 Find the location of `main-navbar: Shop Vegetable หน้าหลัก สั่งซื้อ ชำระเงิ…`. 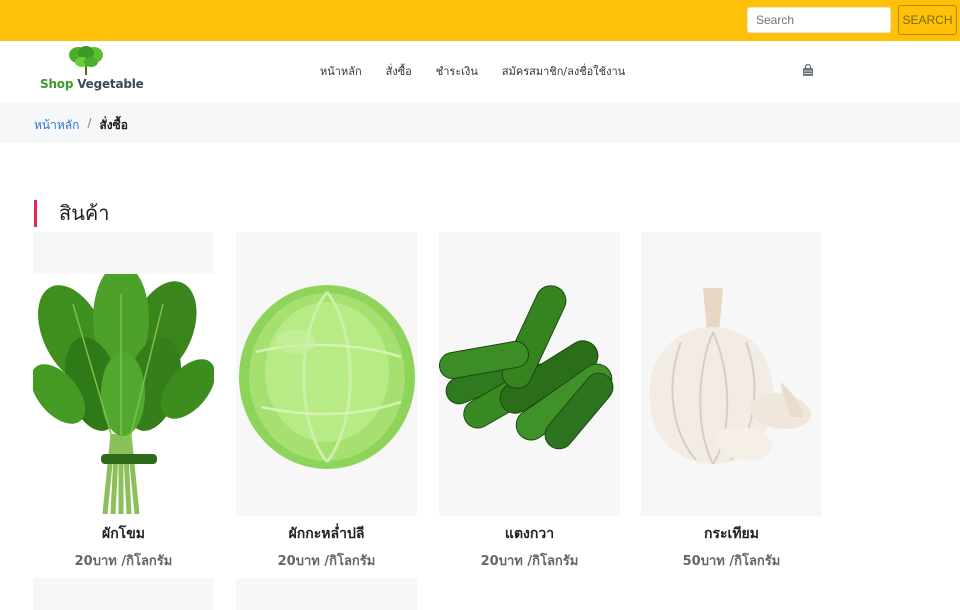

main-navbar: Shop Vegetable หน้าหลัก สั่งซื้อ ชำระเงิ… is located at coordinates (480, 72).